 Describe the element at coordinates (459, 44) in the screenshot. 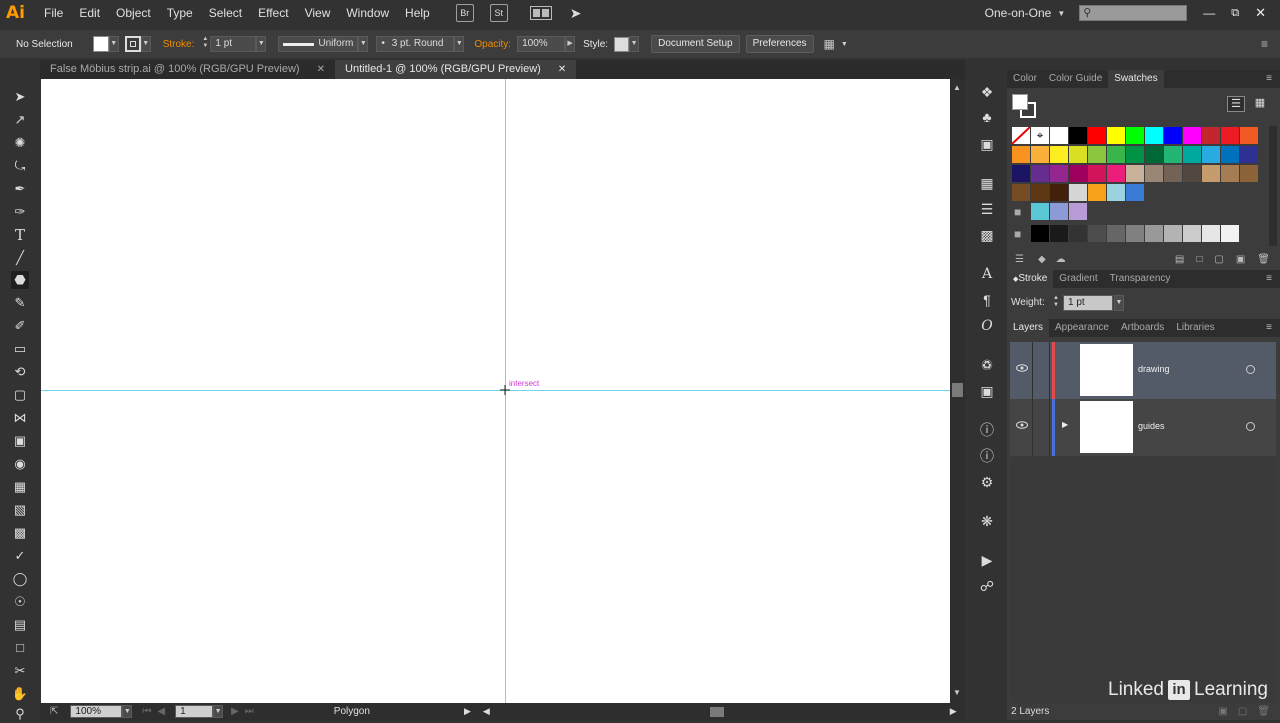

I see `brush-dropdown: ▼` at that location.